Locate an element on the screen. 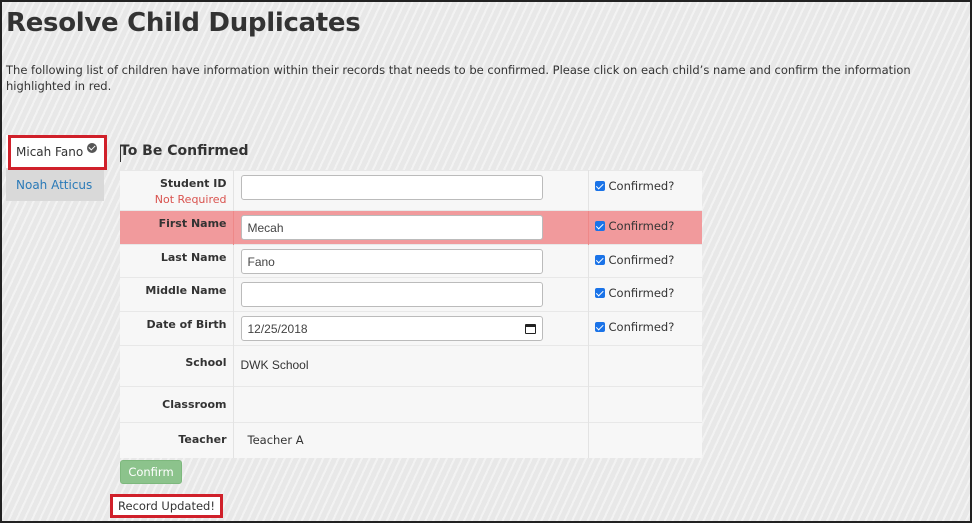 This screenshot has width=972, height=523. student-id-input is located at coordinates (391, 187).